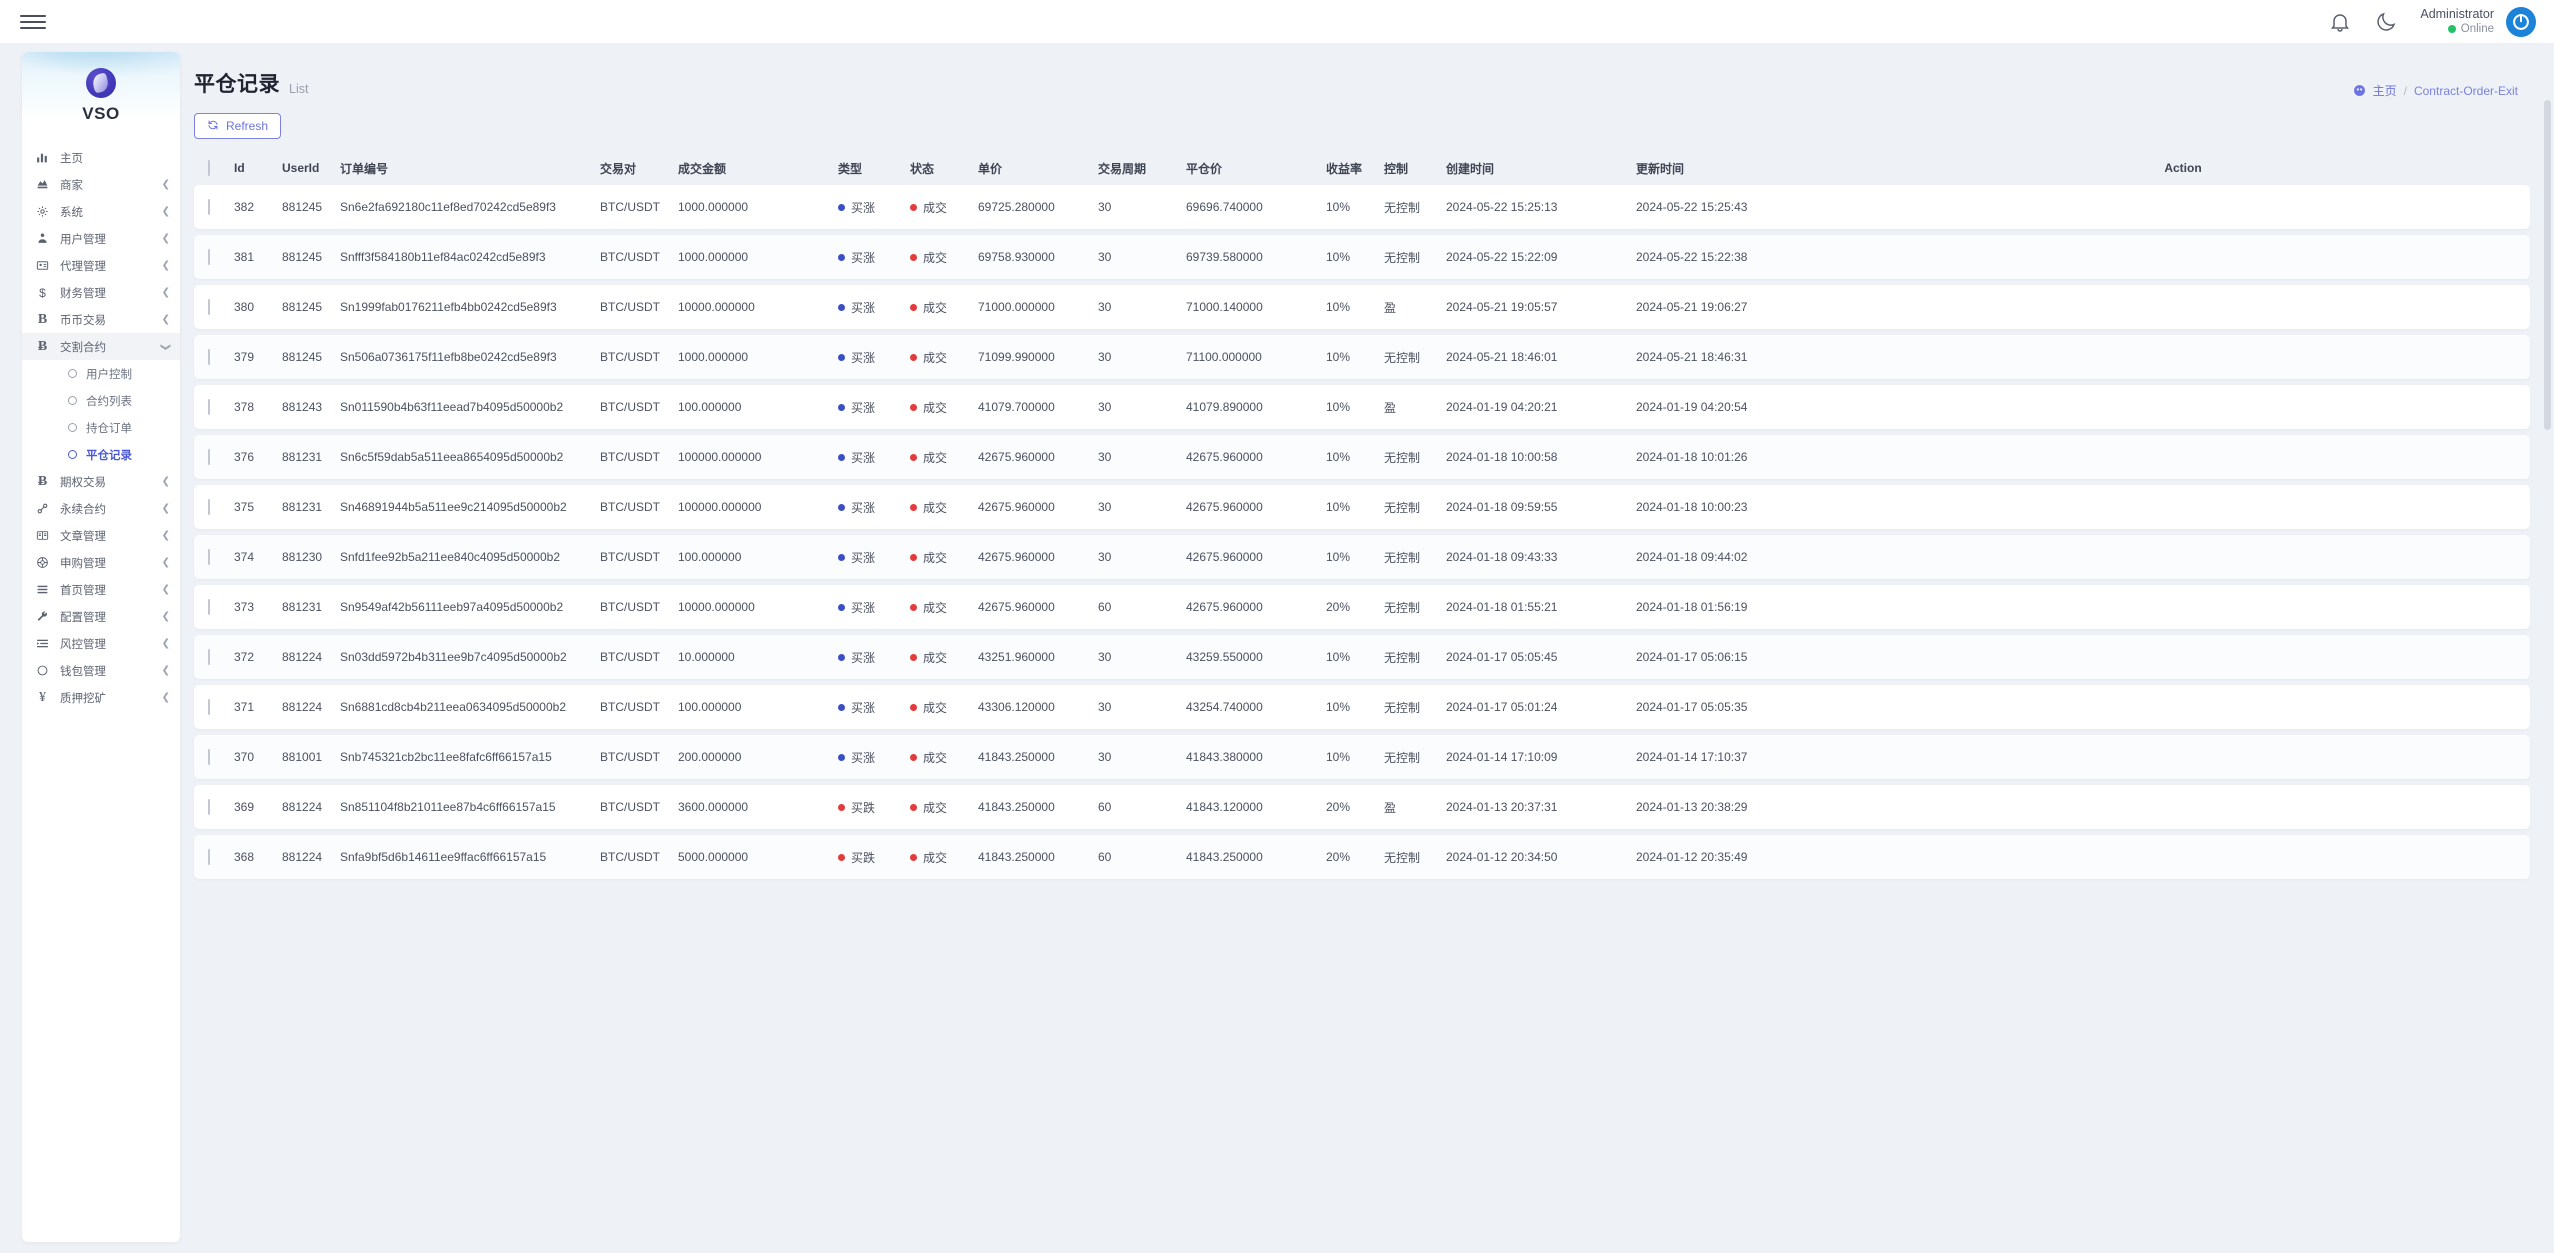  What do you see at coordinates (101, 211) in the screenshot?
I see `sidebar-item-system: 系统 ❮` at bounding box center [101, 211].